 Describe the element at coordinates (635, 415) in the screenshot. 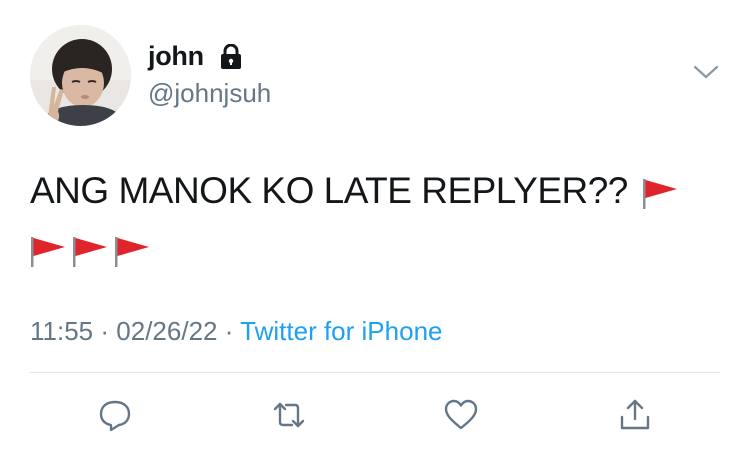

I see `share-icon` at that location.